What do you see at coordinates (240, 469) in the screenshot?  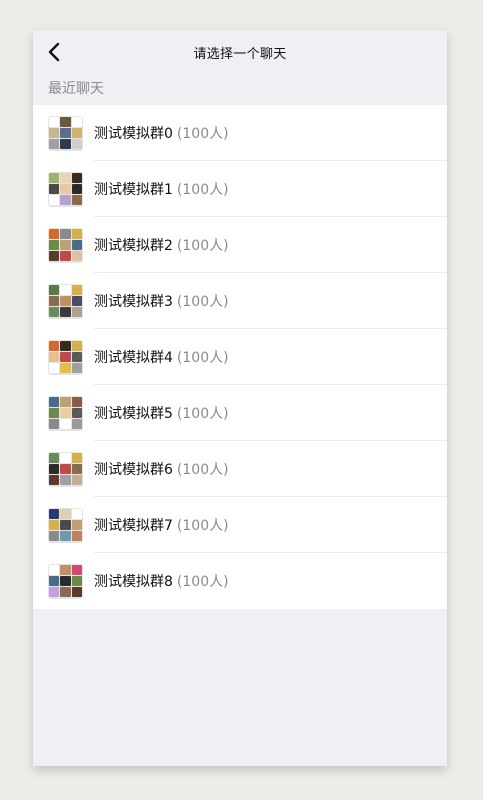 I see `chat-list-item: 测试模拟群6 (100人)` at bounding box center [240, 469].